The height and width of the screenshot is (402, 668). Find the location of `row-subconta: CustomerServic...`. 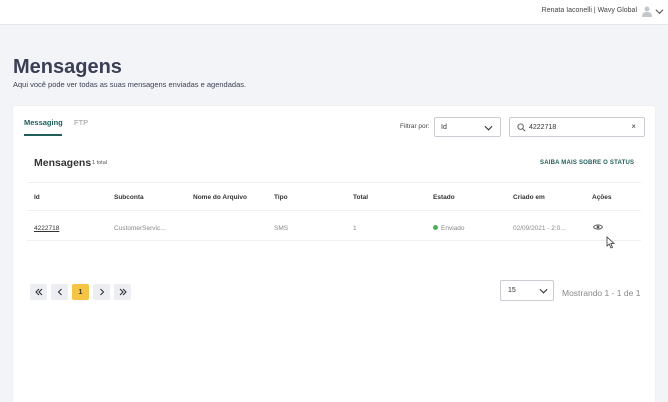

row-subconta: CustomerServic... is located at coordinates (140, 228).